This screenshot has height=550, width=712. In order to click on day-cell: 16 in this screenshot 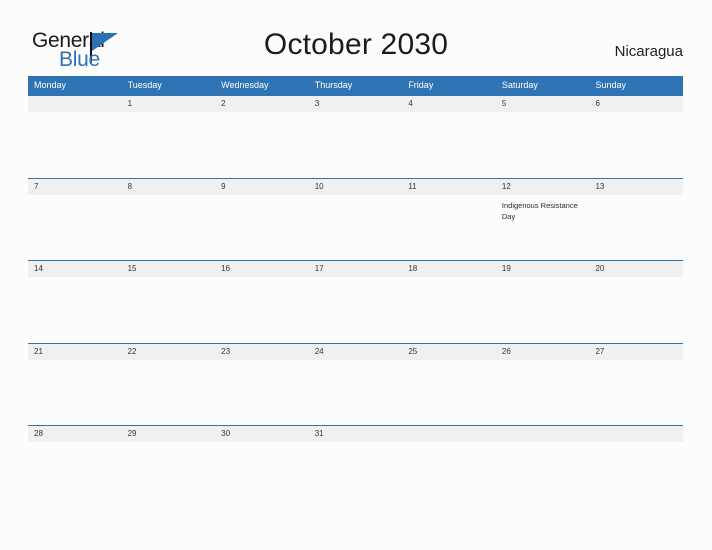, I will do `click(262, 302)`.